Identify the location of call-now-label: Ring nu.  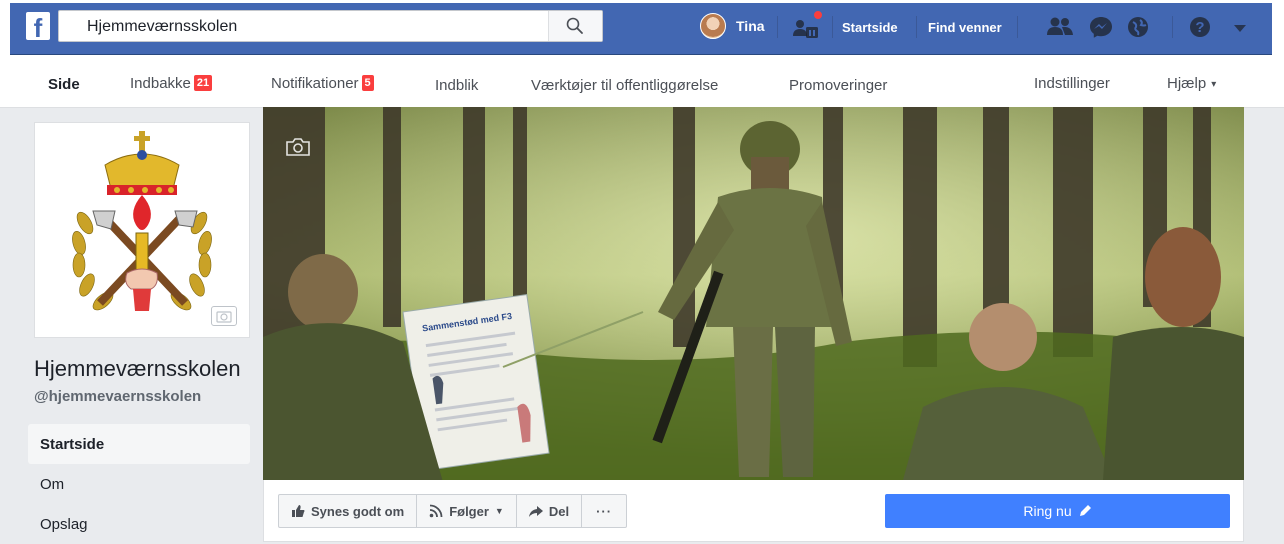
(1047, 511).